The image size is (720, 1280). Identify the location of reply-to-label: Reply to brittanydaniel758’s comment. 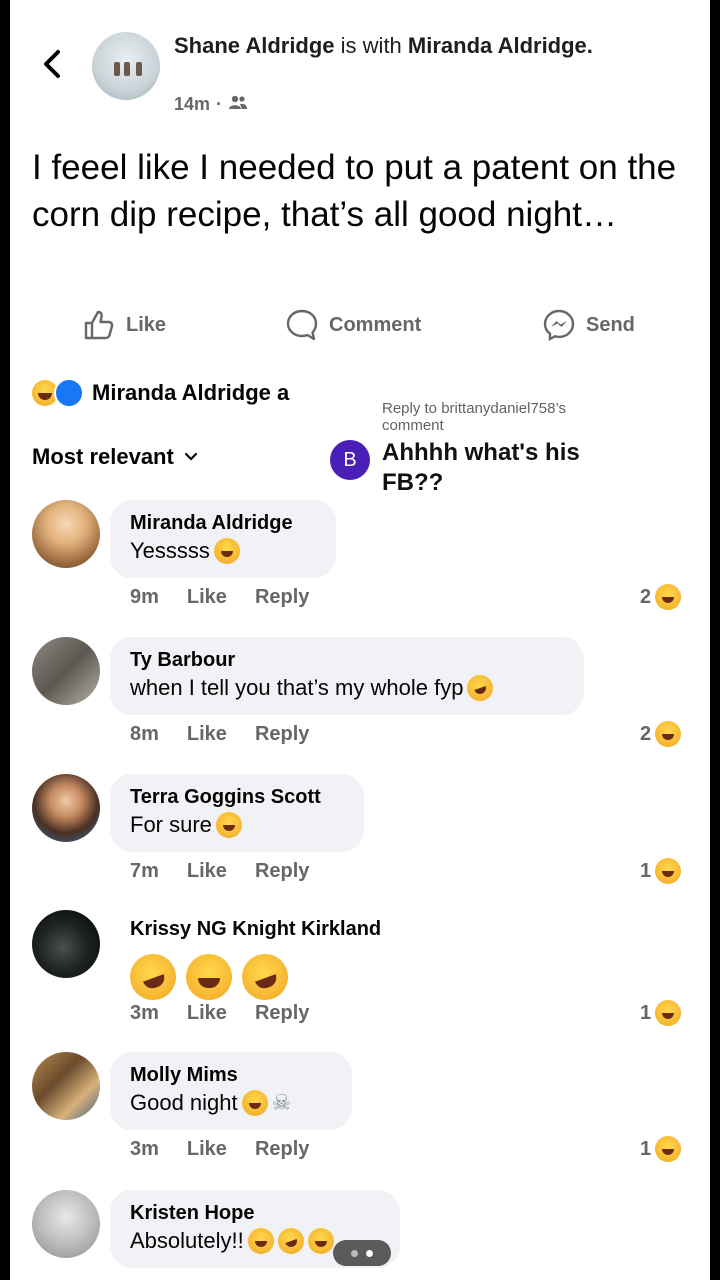
(474, 417).